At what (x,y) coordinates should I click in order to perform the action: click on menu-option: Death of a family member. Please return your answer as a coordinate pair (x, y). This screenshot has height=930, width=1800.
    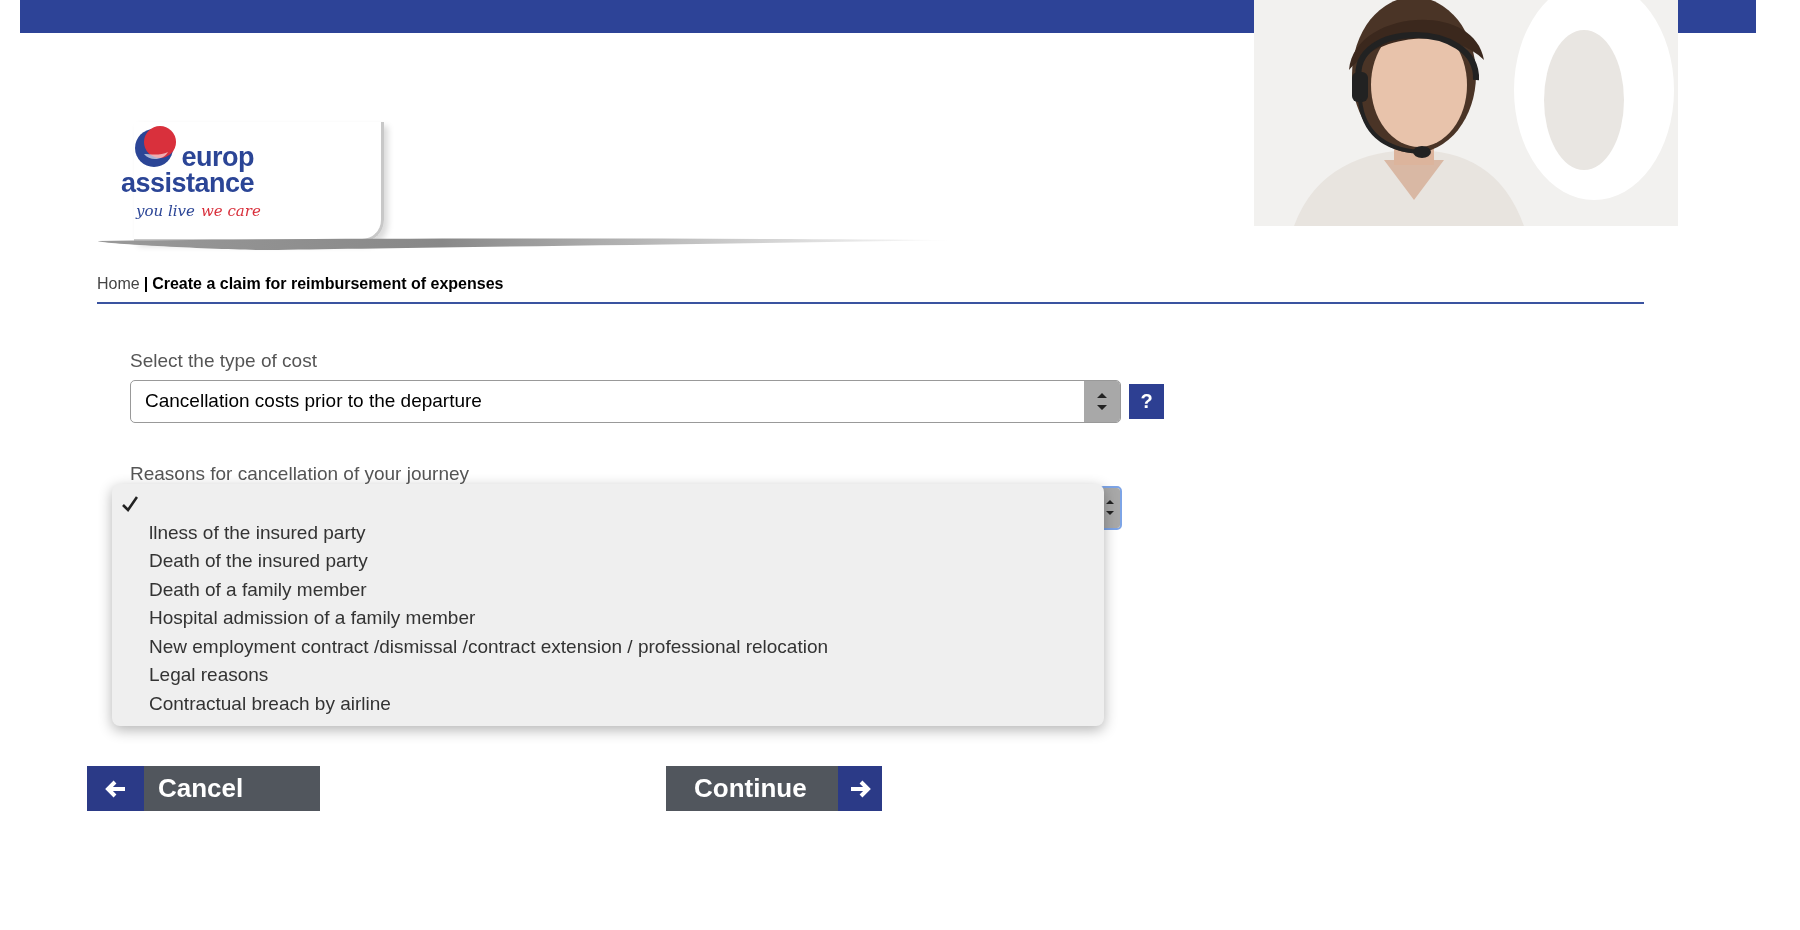
    Looking at the image, I should click on (608, 589).